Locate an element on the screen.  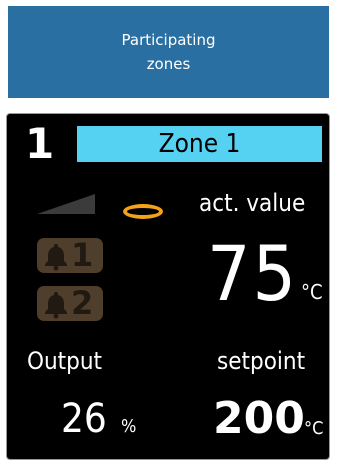
alarm-2-number: 2 is located at coordinates (82, 303).